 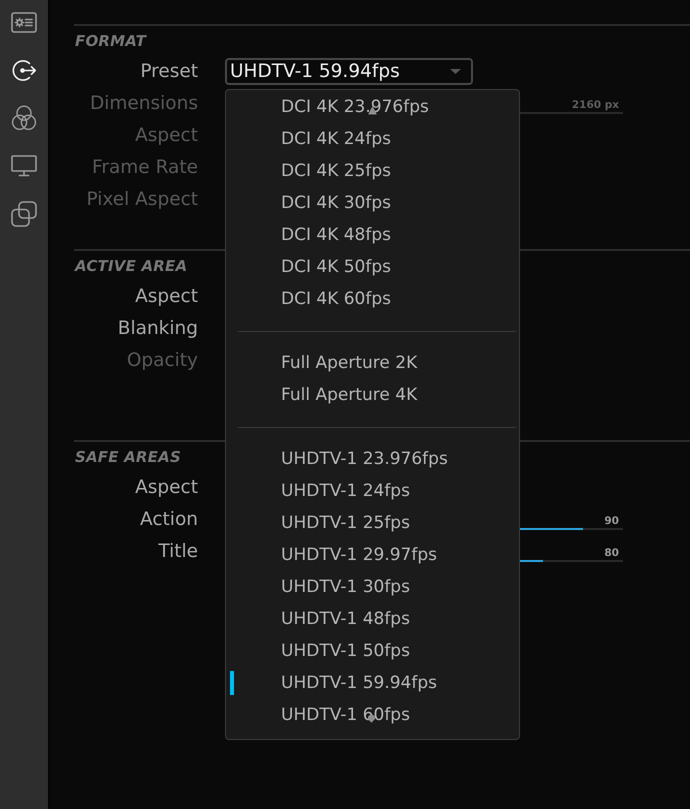 I want to click on menu-item: UHDTV-1 30fps, so click(x=372, y=587).